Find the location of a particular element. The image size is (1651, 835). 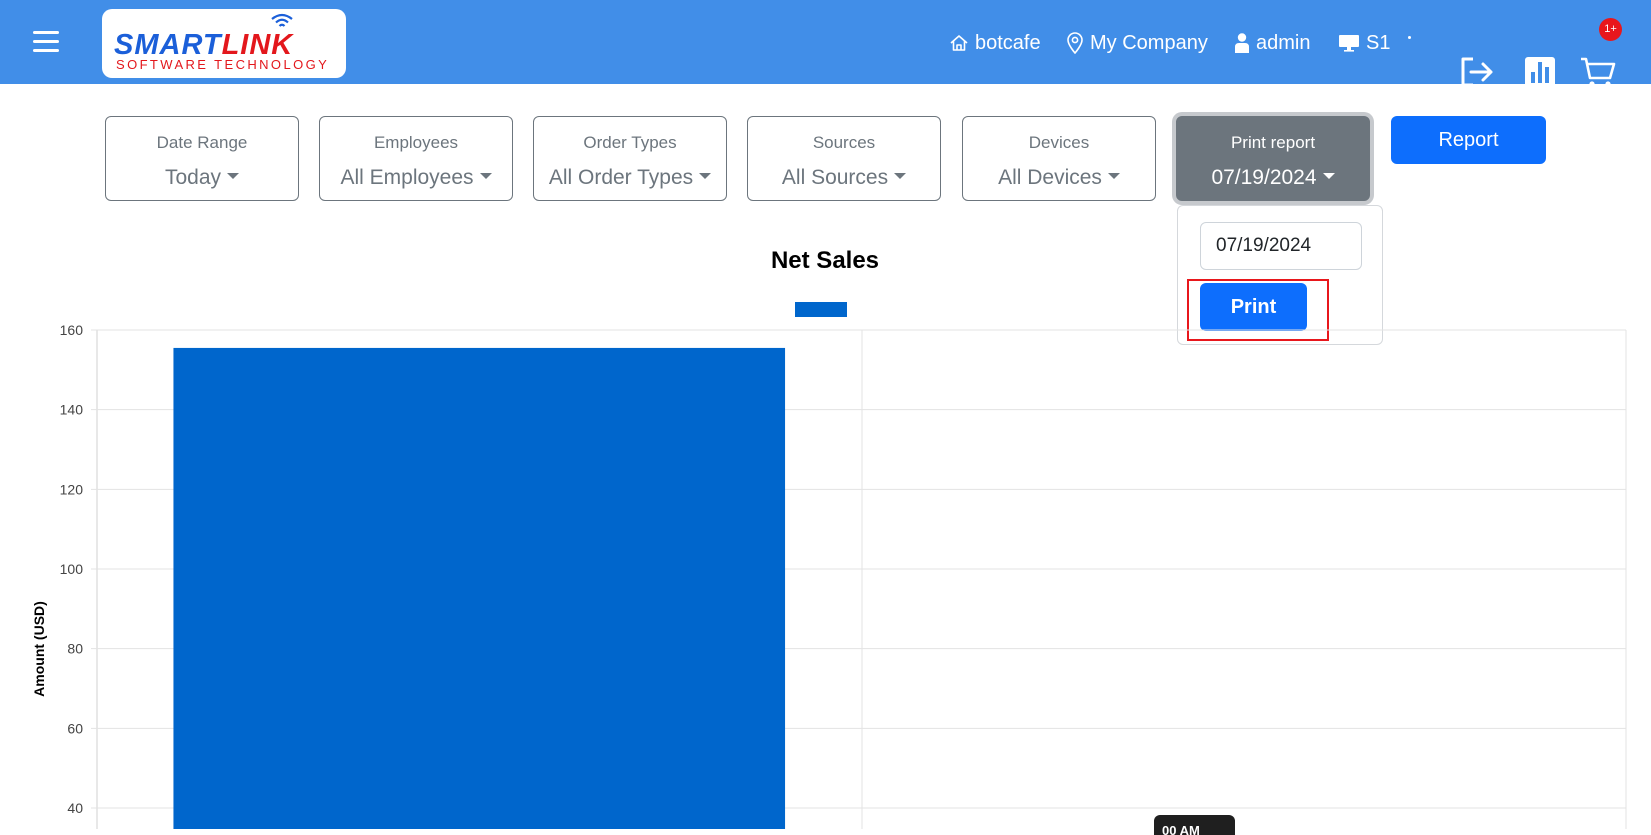

station-indicator: S1 is located at coordinates (1364, 43).